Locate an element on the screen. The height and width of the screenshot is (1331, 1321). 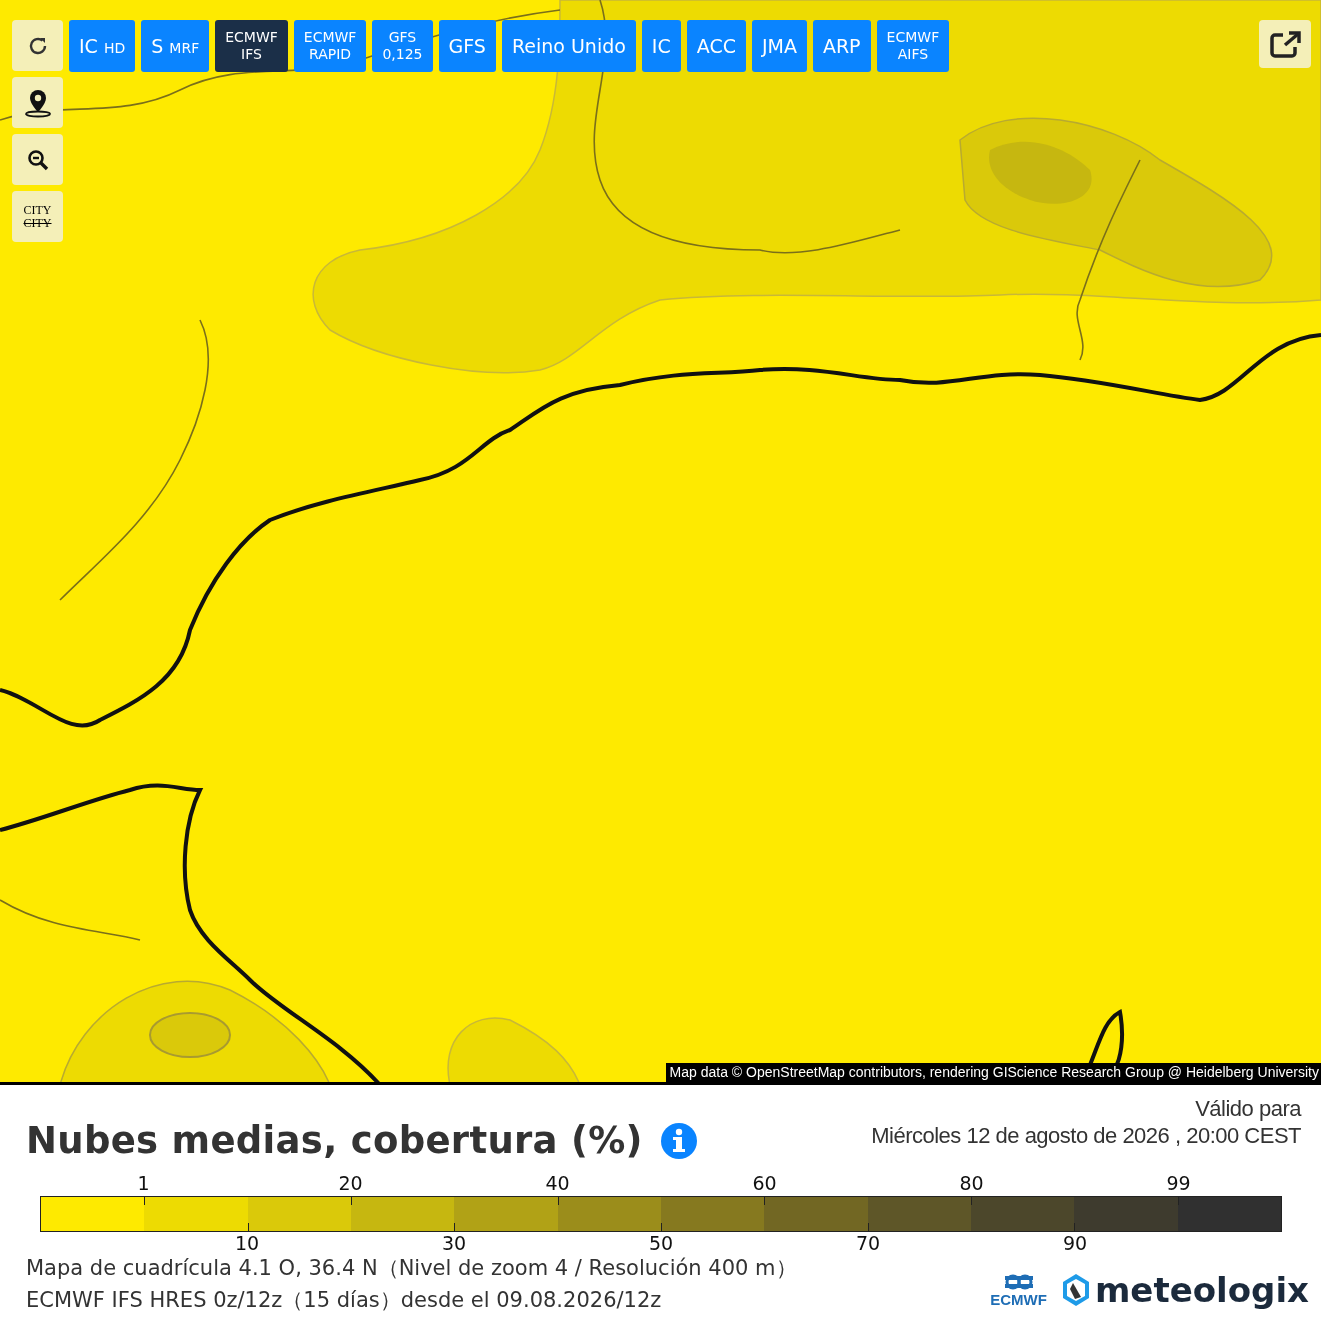
model-tab: ECMWF AIFS is located at coordinates (913, 46).